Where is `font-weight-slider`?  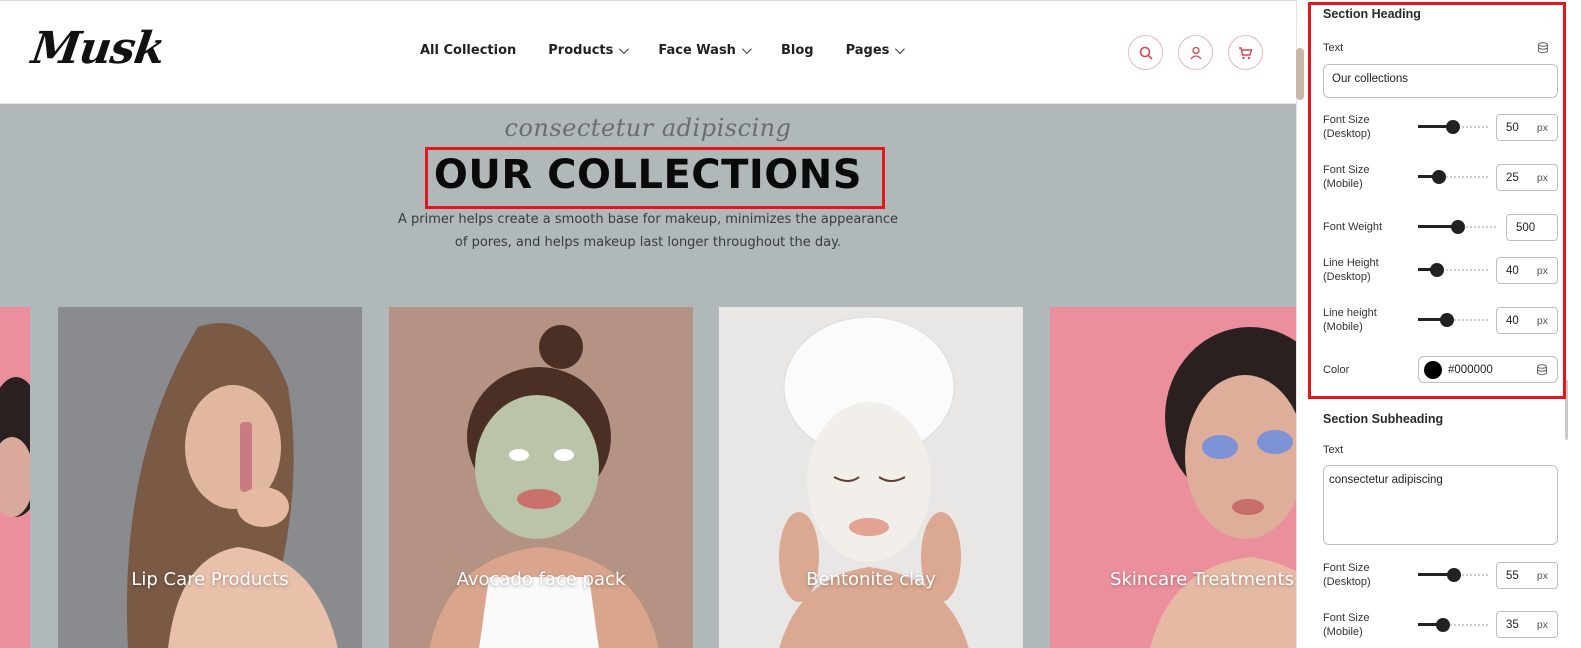 font-weight-slider is located at coordinates (1458, 227).